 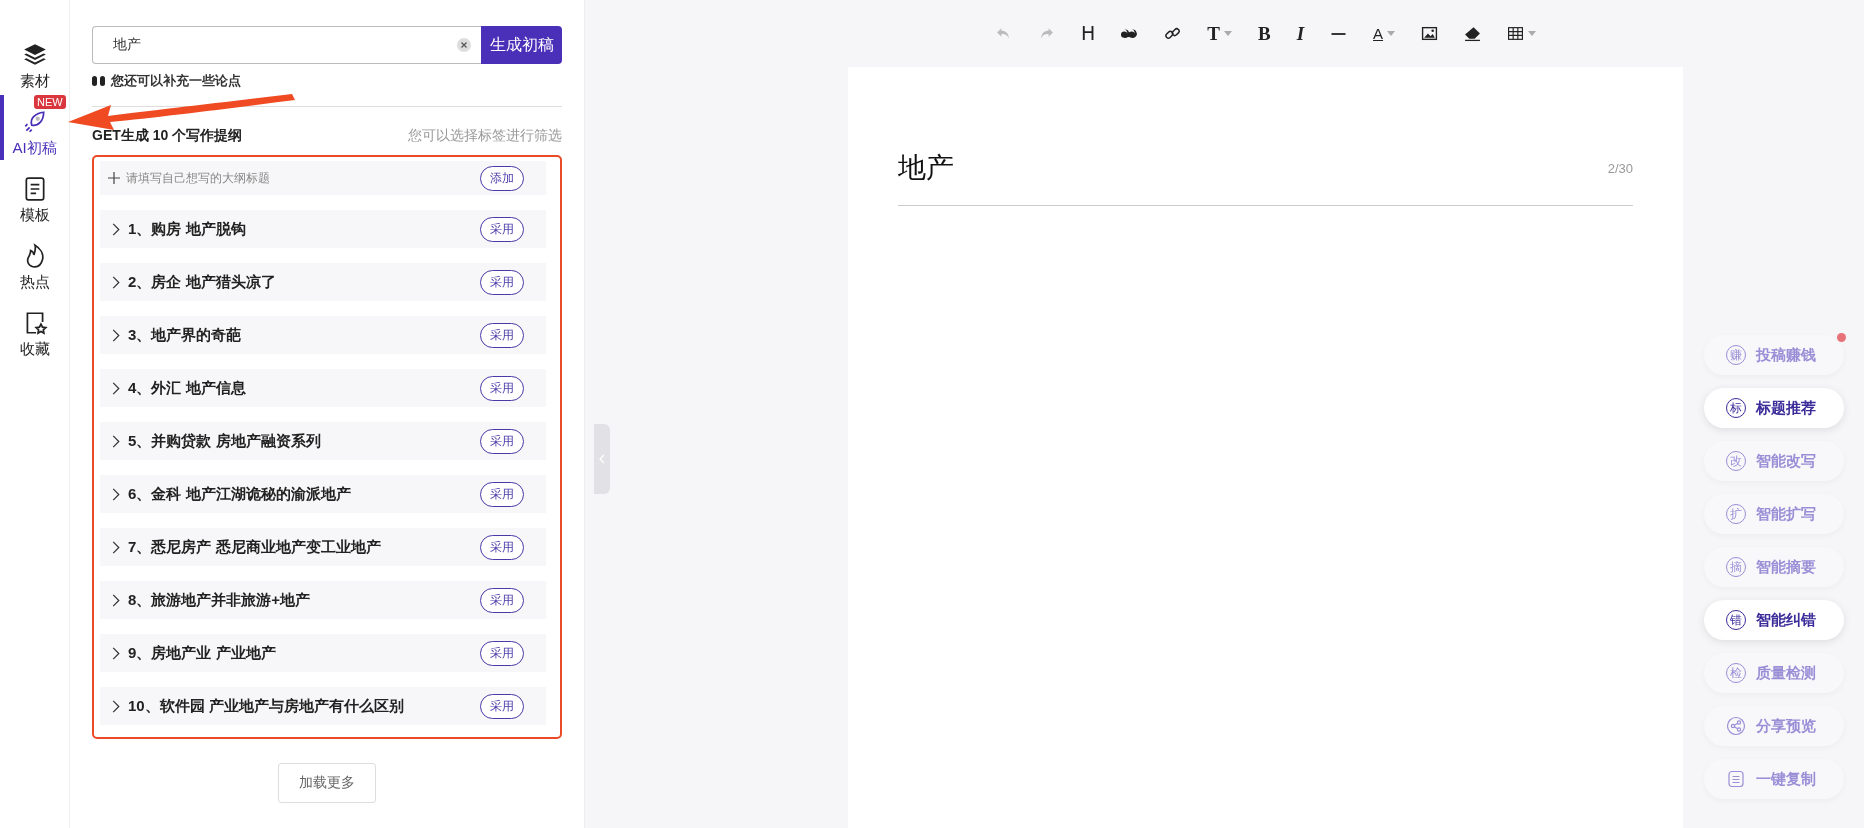 I want to click on new-badge: NEW, so click(x=50, y=102).